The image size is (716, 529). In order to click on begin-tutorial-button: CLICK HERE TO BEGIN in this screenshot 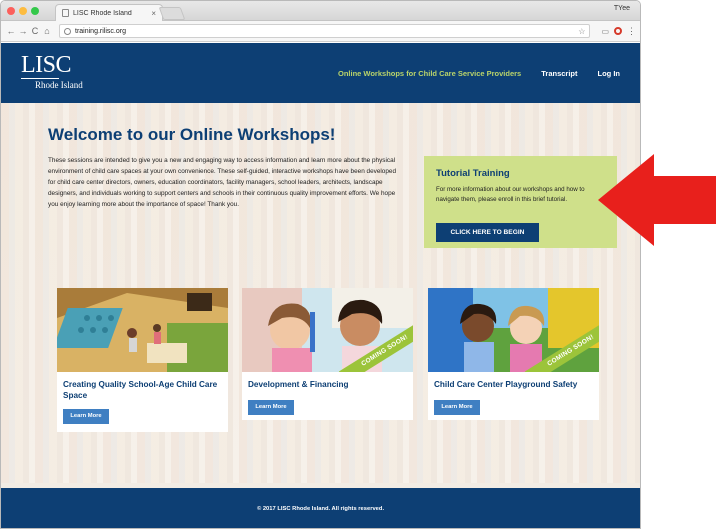, I will do `click(487, 232)`.